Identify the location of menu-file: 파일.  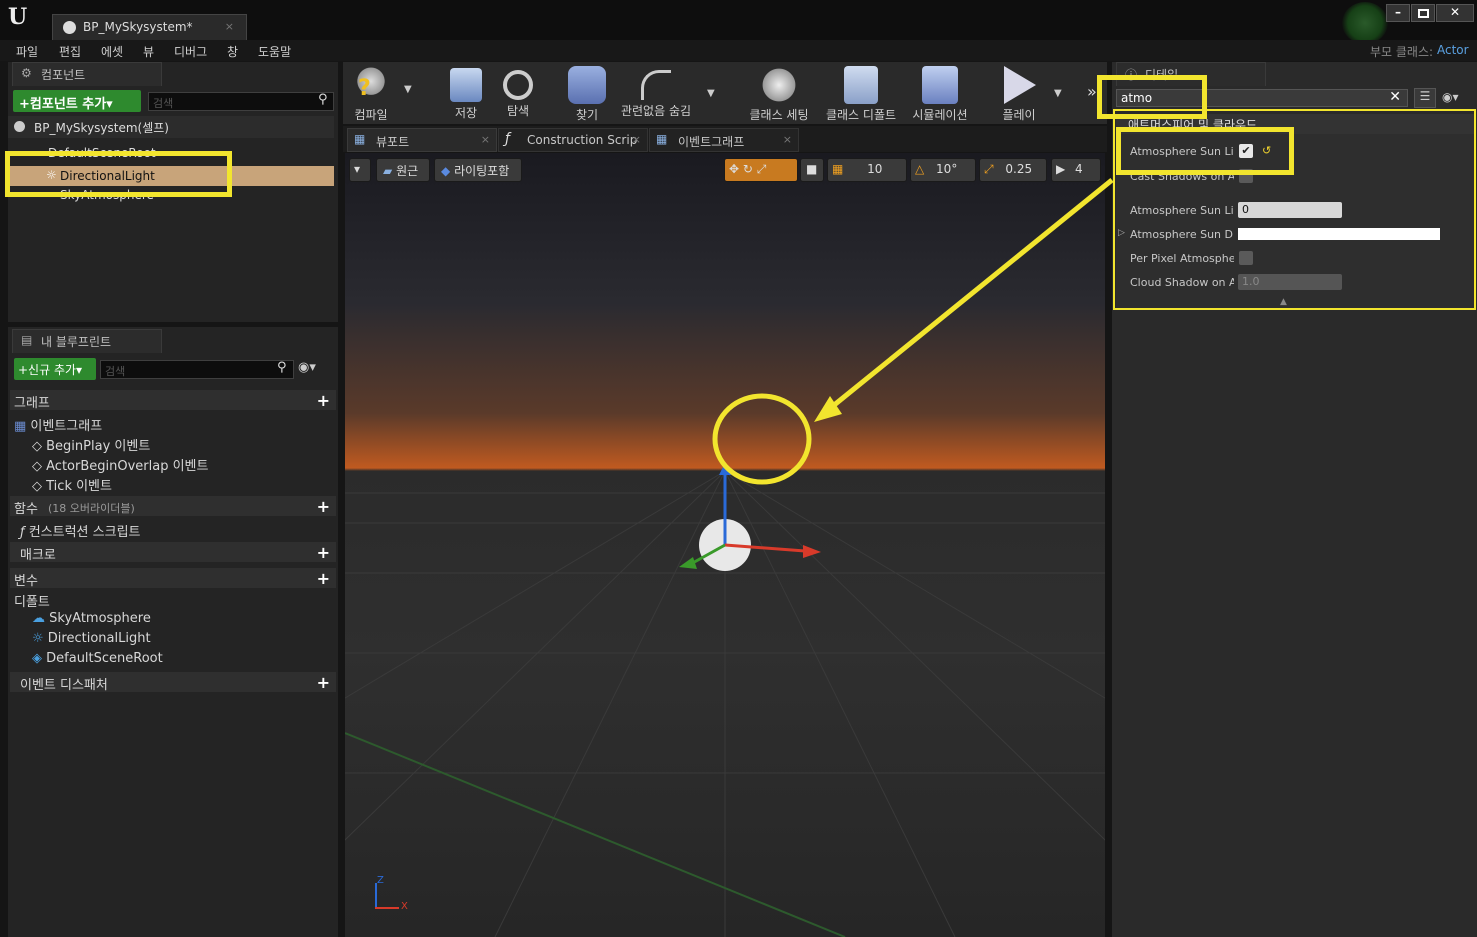
(27, 51).